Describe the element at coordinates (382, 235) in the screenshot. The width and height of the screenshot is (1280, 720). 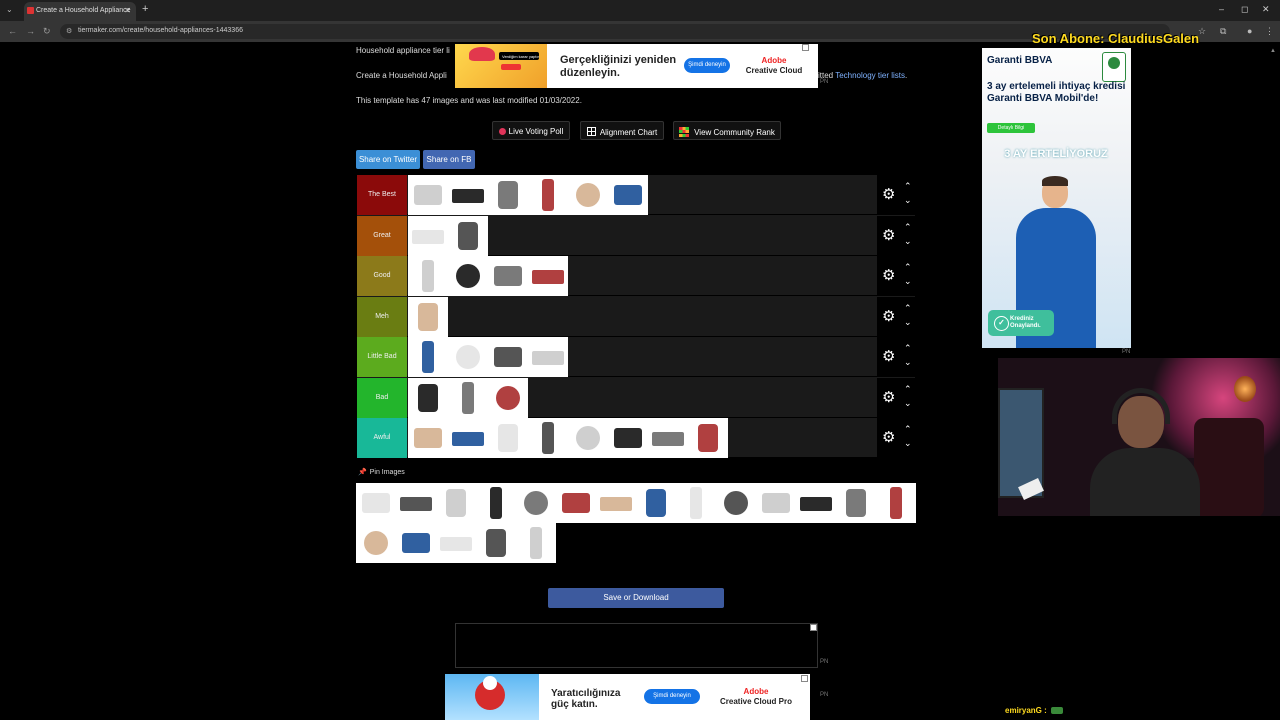
I see `tier-label: Great` at that location.